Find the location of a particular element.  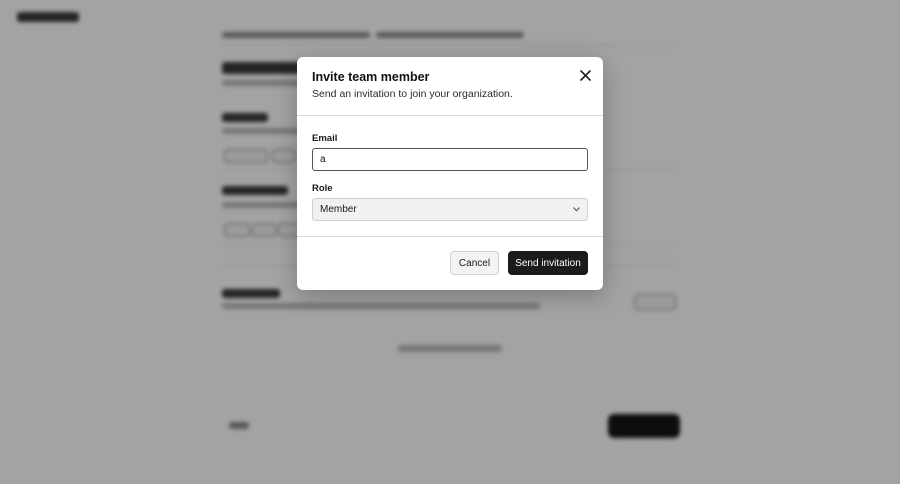

close-icon is located at coordinates (585, 75).